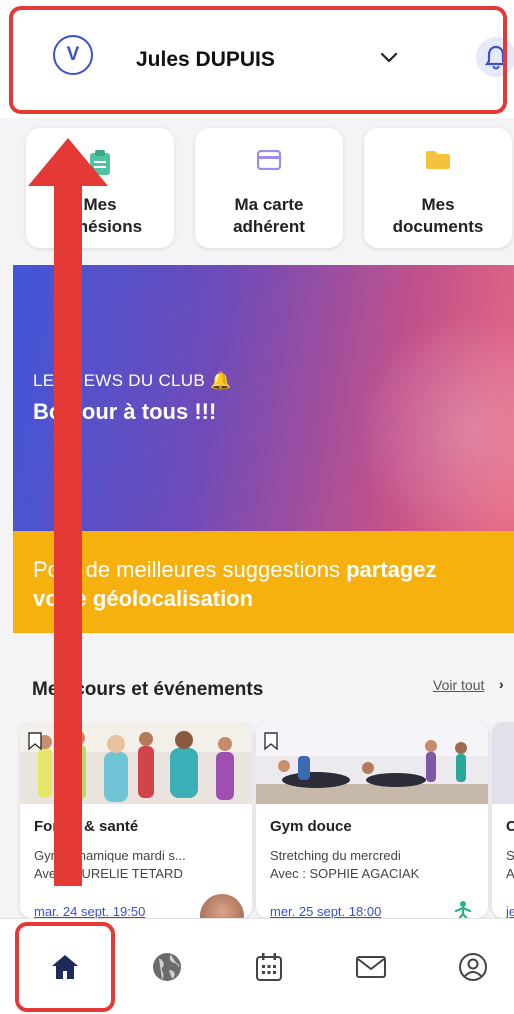  I want to click on nav-explore, so click(167, 966).